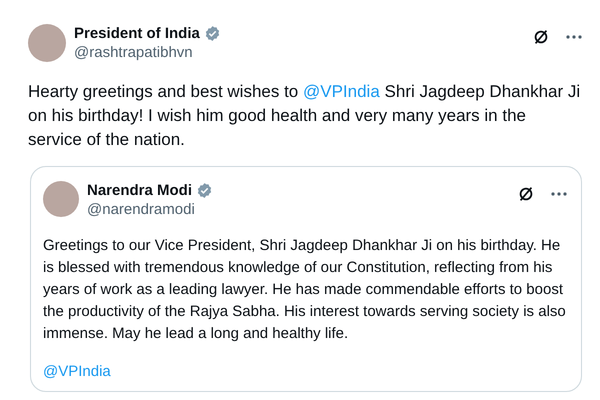 The width and height of the screenshot is (600, 400). Describe the element at coordinates (137, 33) in the screenshot. I see `author-name: President of India` at that location.